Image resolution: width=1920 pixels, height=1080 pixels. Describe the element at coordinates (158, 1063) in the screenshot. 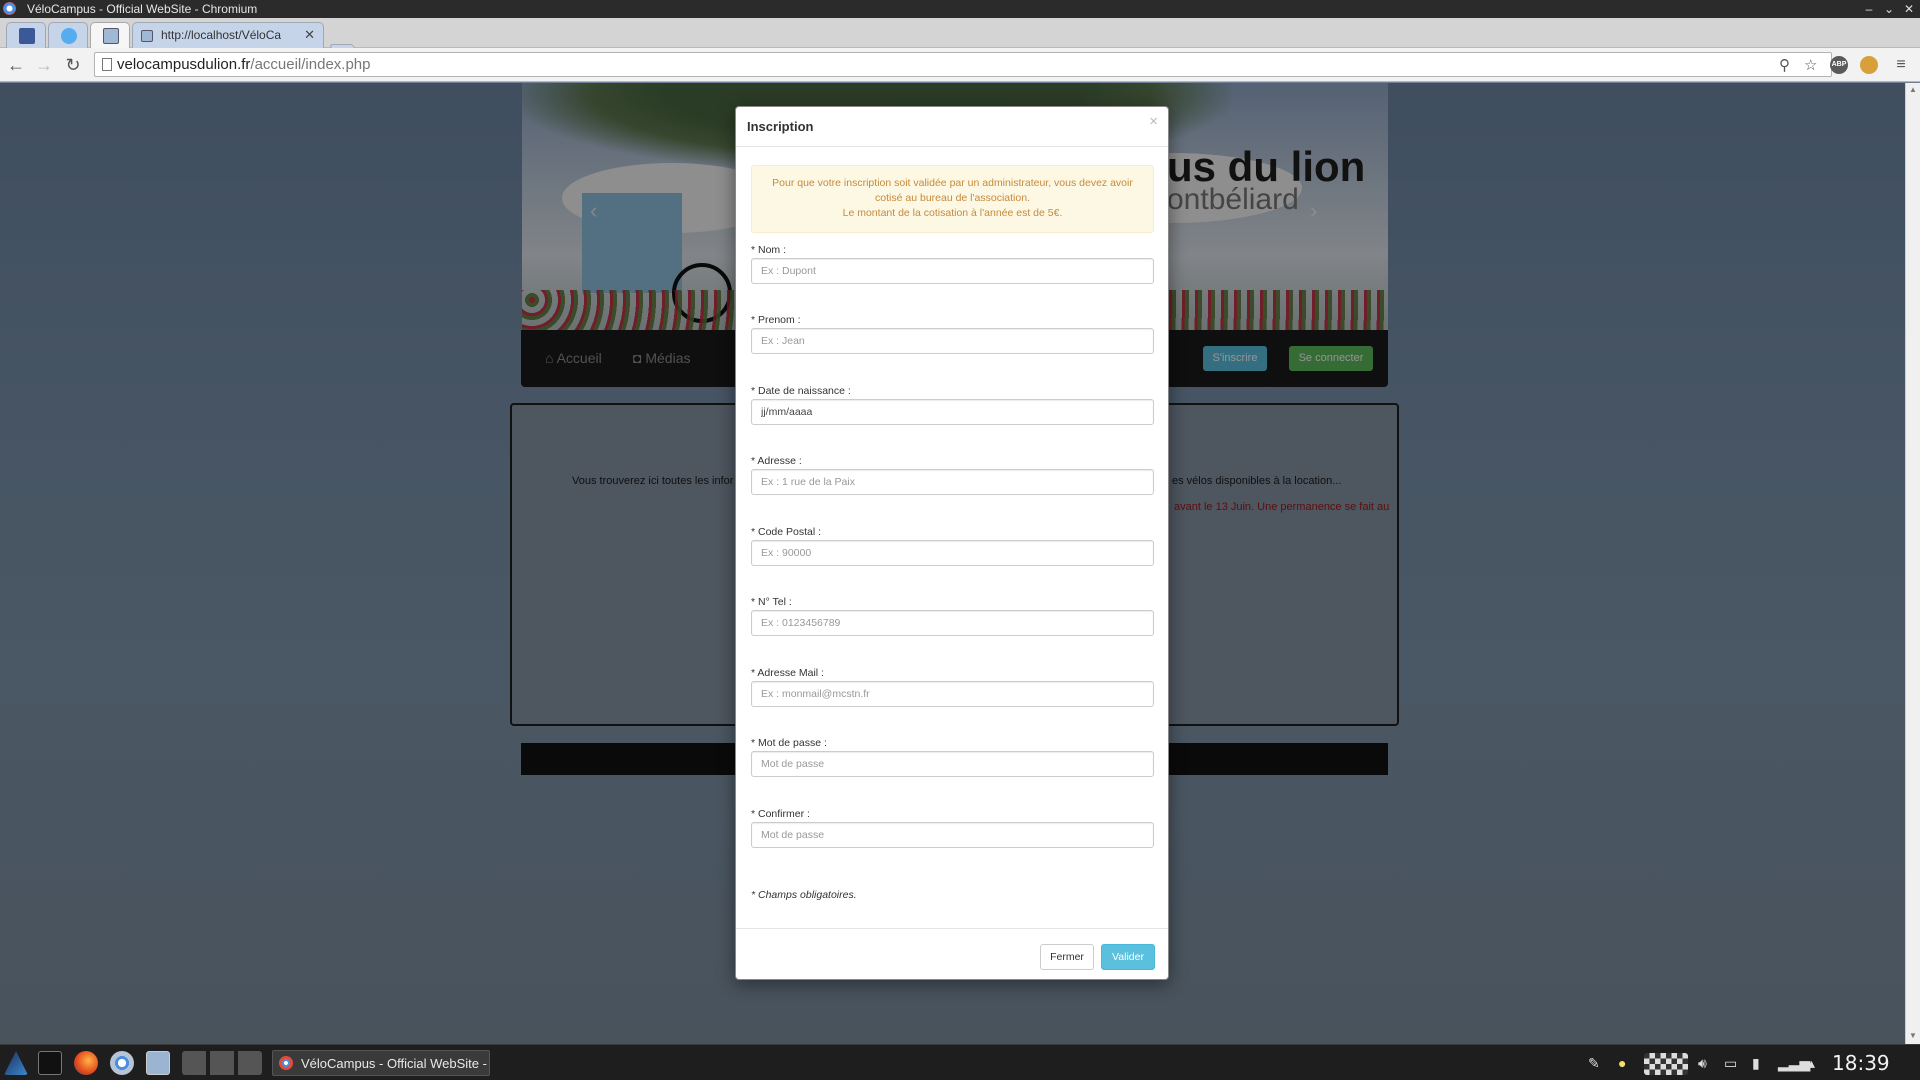

I see `file-manager-icon` at that location.